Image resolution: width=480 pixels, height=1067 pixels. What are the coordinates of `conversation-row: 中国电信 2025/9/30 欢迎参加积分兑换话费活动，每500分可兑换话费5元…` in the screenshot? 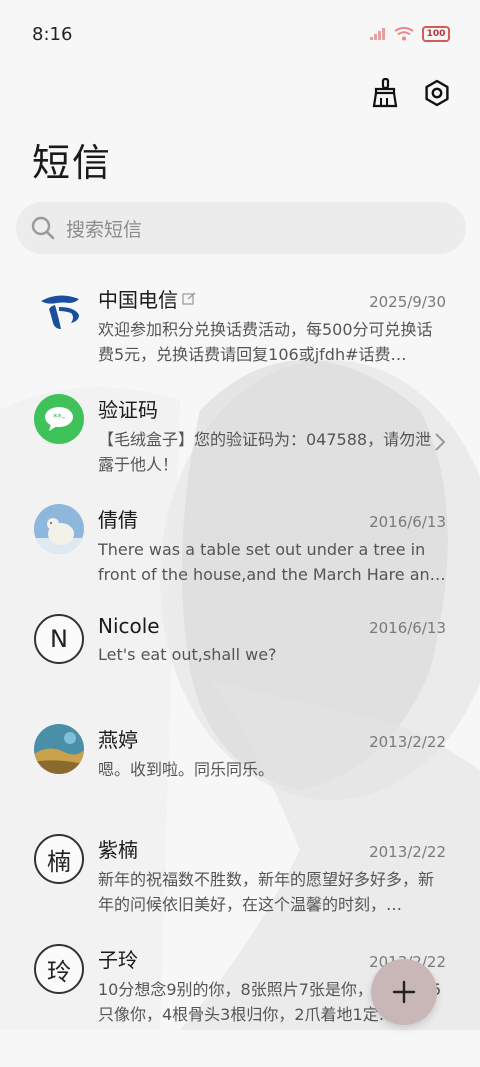 It's located at (240, 325).